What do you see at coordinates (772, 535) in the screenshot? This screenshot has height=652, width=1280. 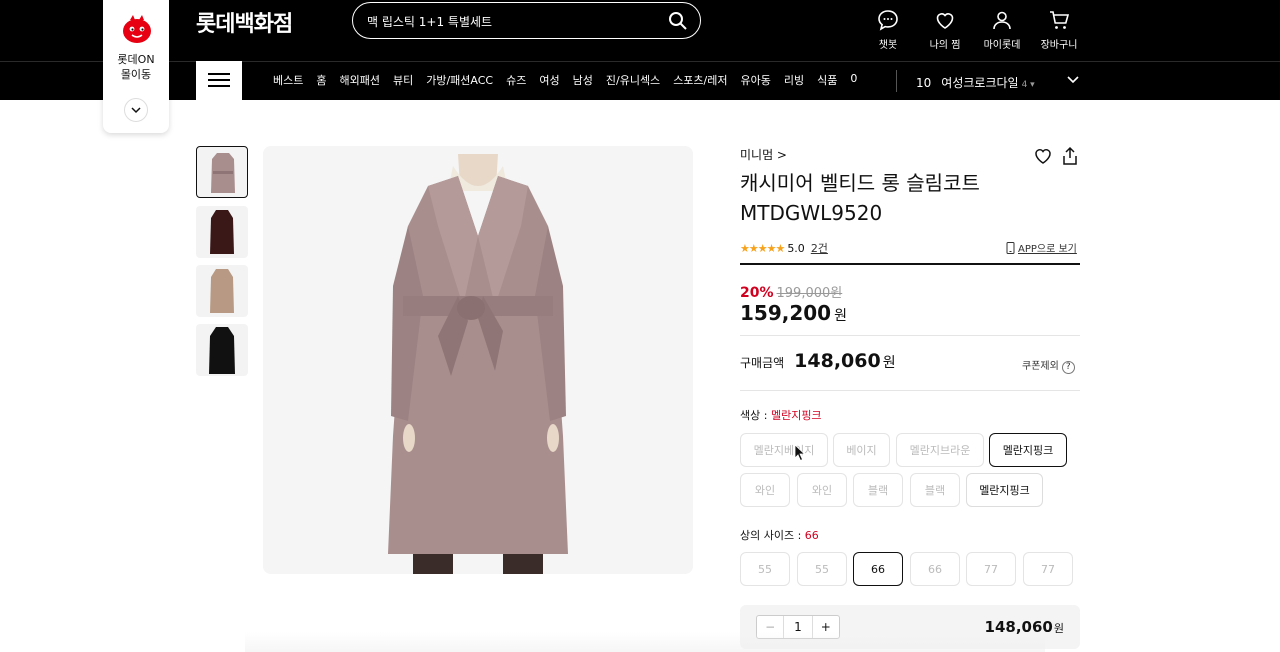 I see `size-label: 상의 사이즈 :` at bounding box center [772, 535].